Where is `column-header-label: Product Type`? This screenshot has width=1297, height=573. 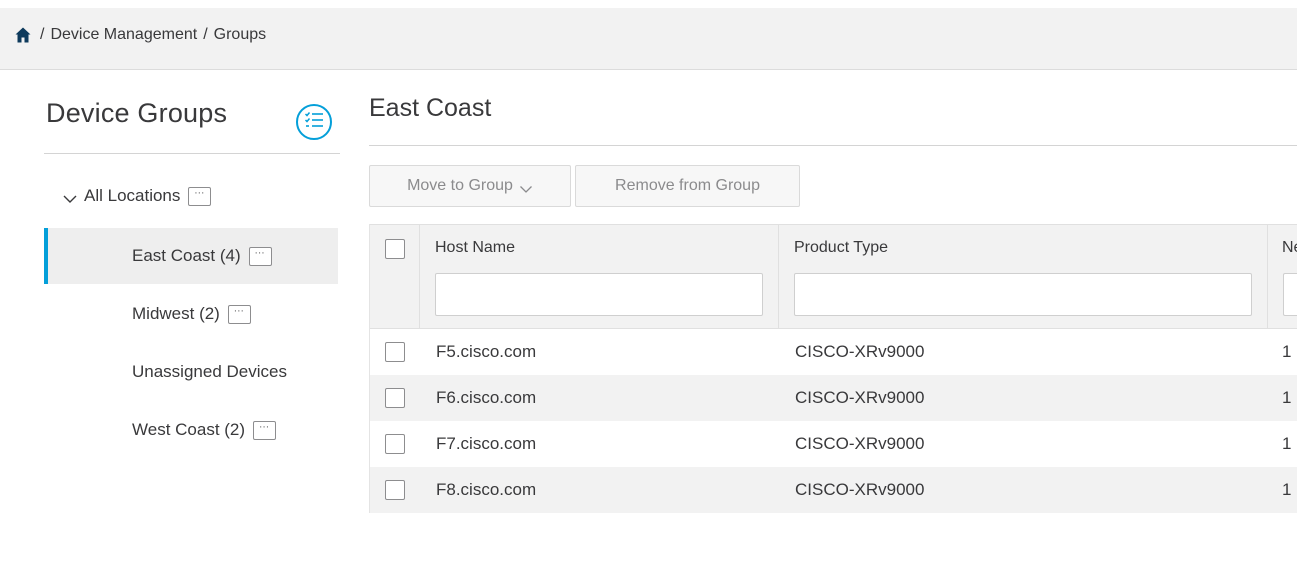 column-header-label: Product Type is located at coordinates (841, 248).